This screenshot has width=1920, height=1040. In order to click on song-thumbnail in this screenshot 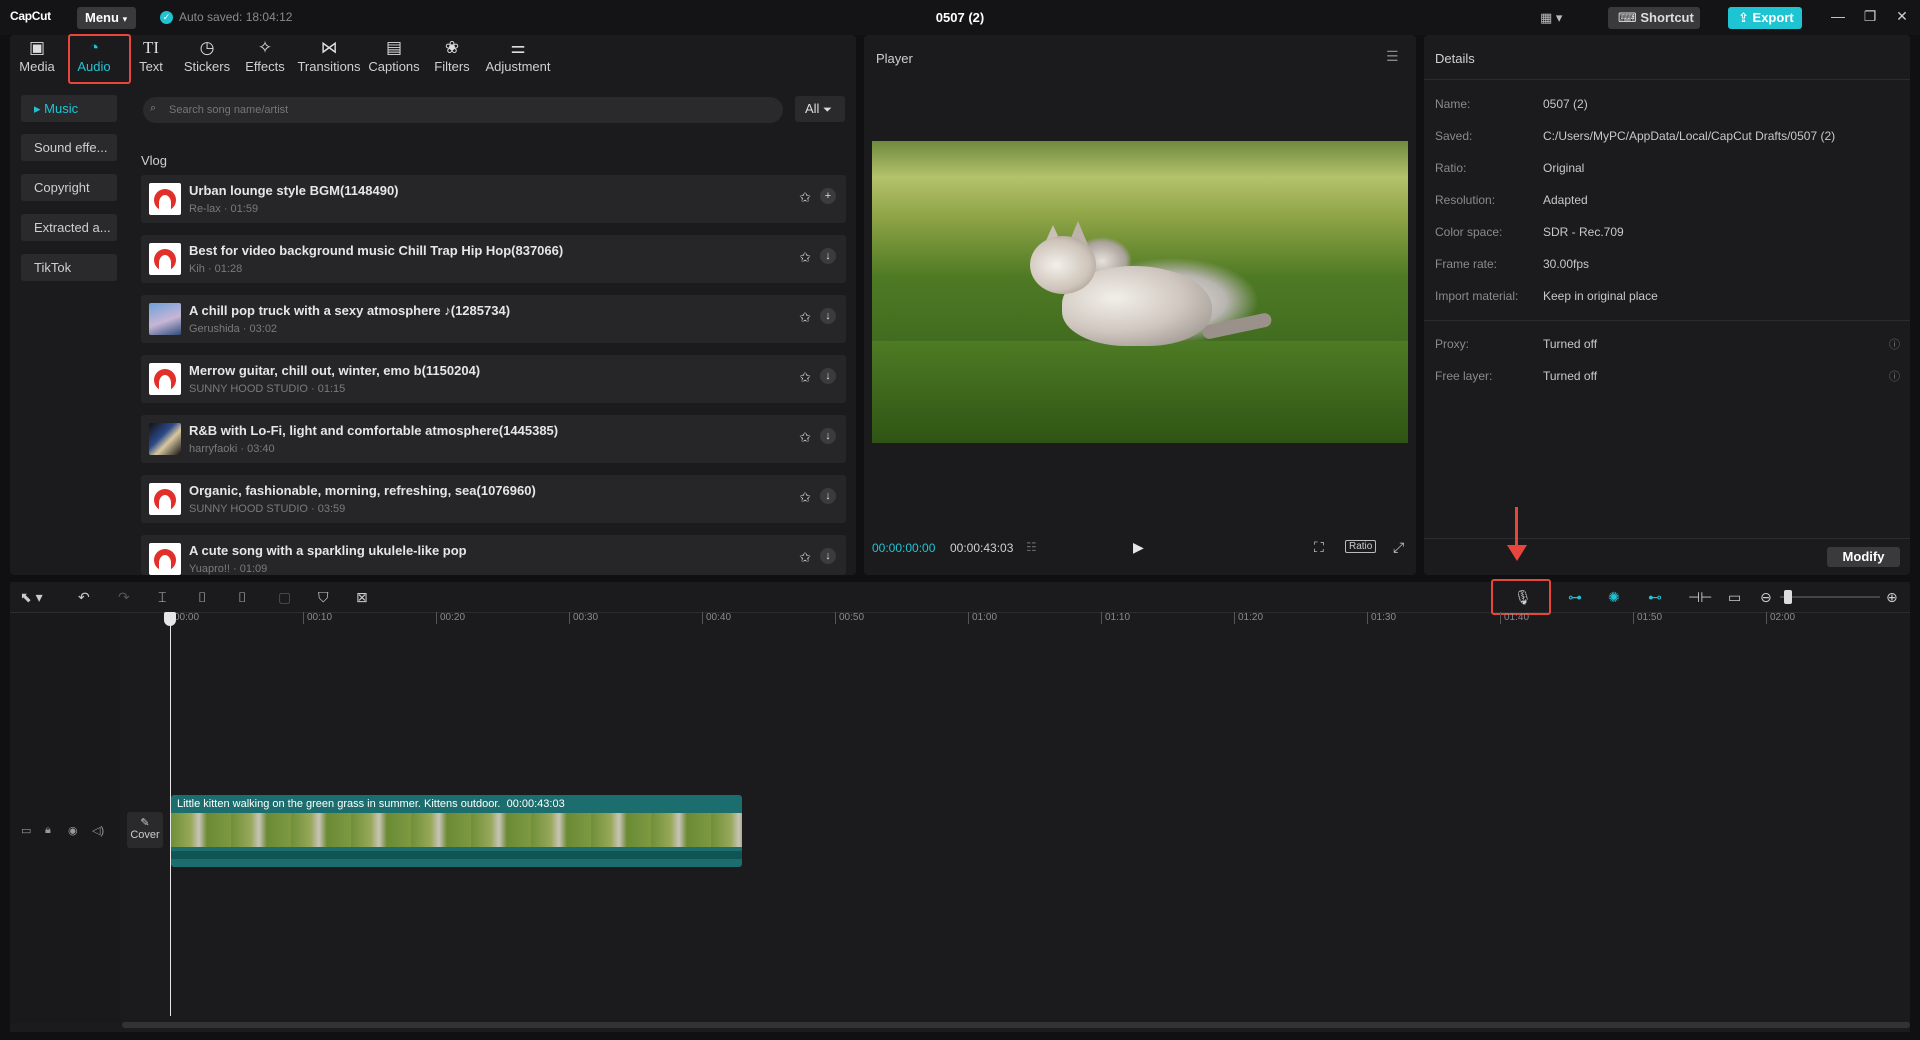, I will do `click(165, 499)`.